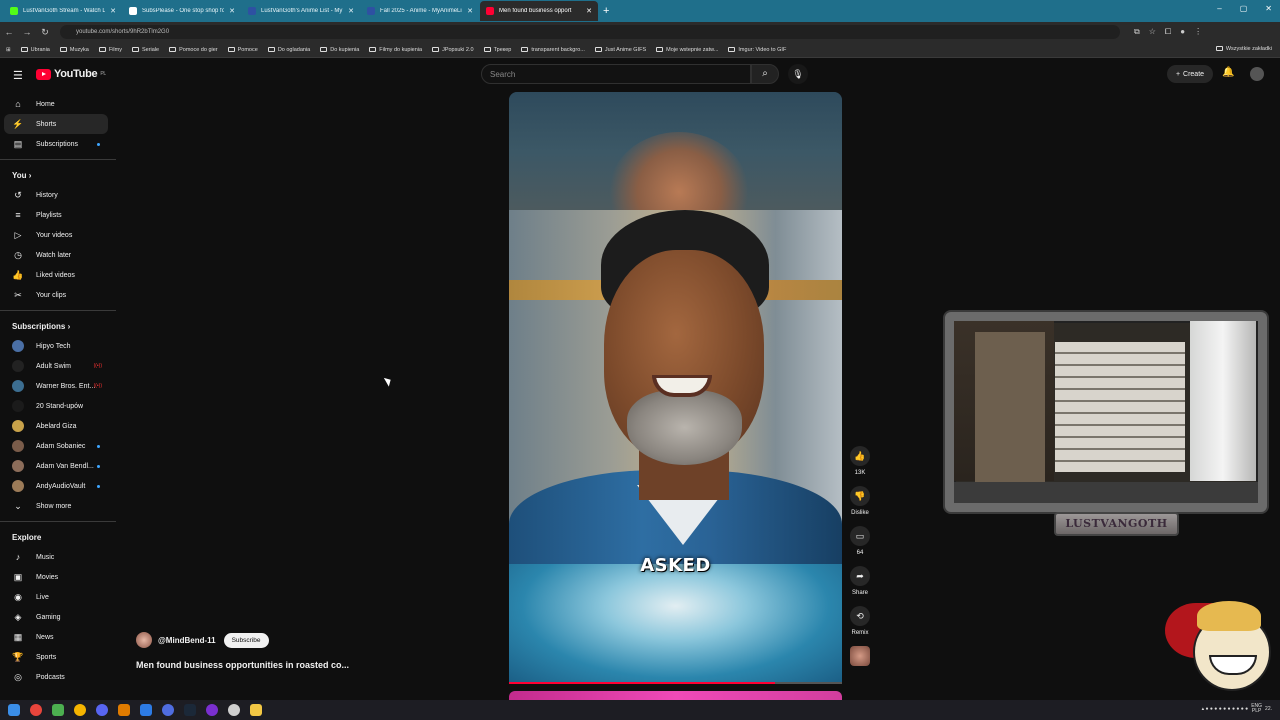 This screenshot has height=720, width=1280. I want to click on sidebar-item-sports: 🏆 Sports, so click(58, 657).